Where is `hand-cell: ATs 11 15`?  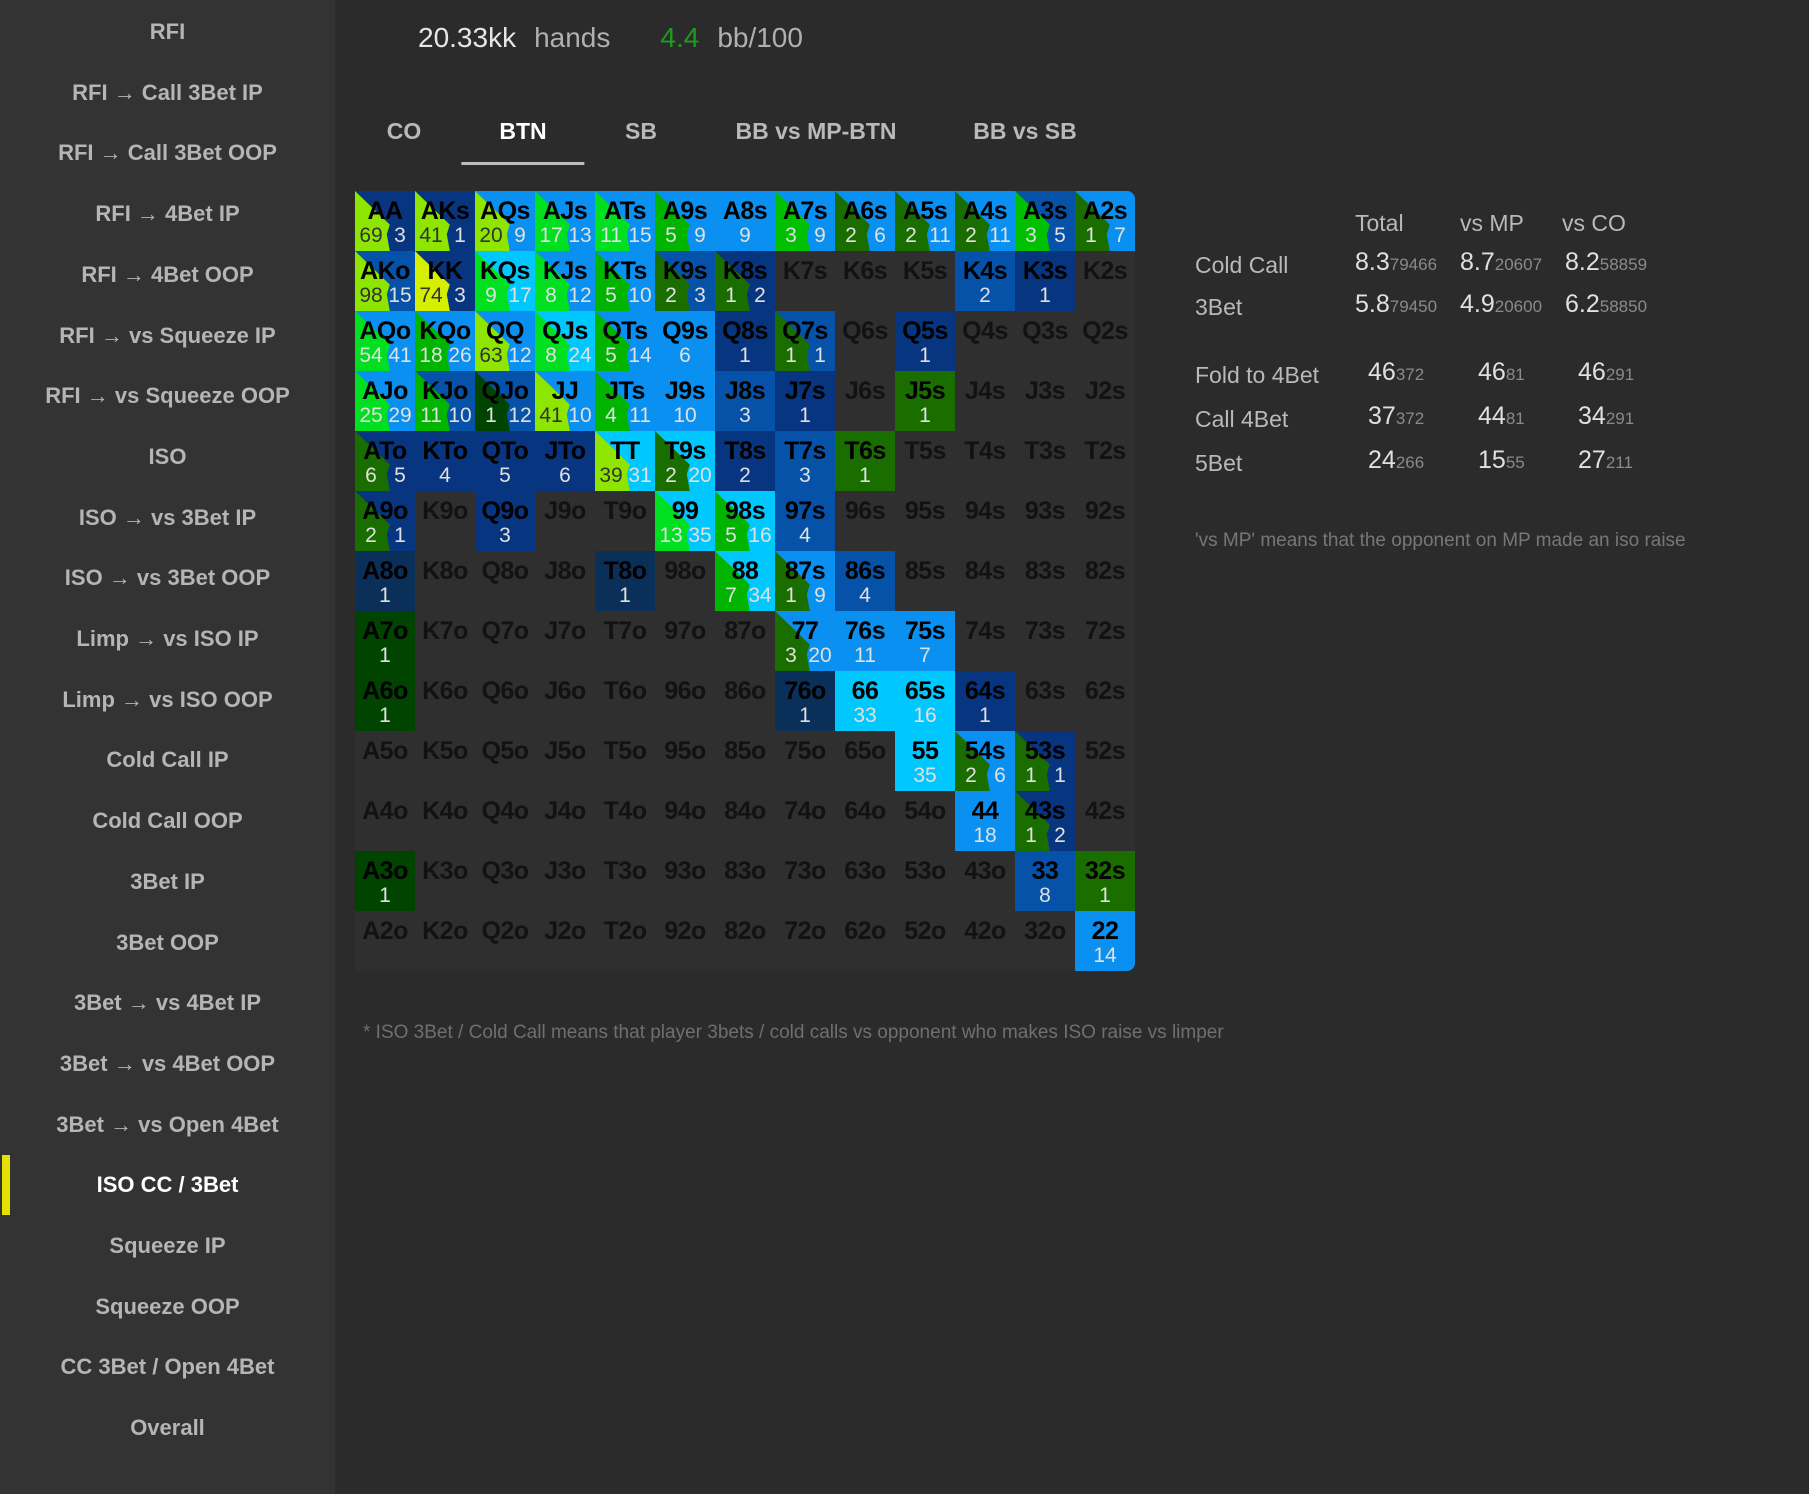 hand-cell: ATs 11 15 is located at coordinates (625, 221).